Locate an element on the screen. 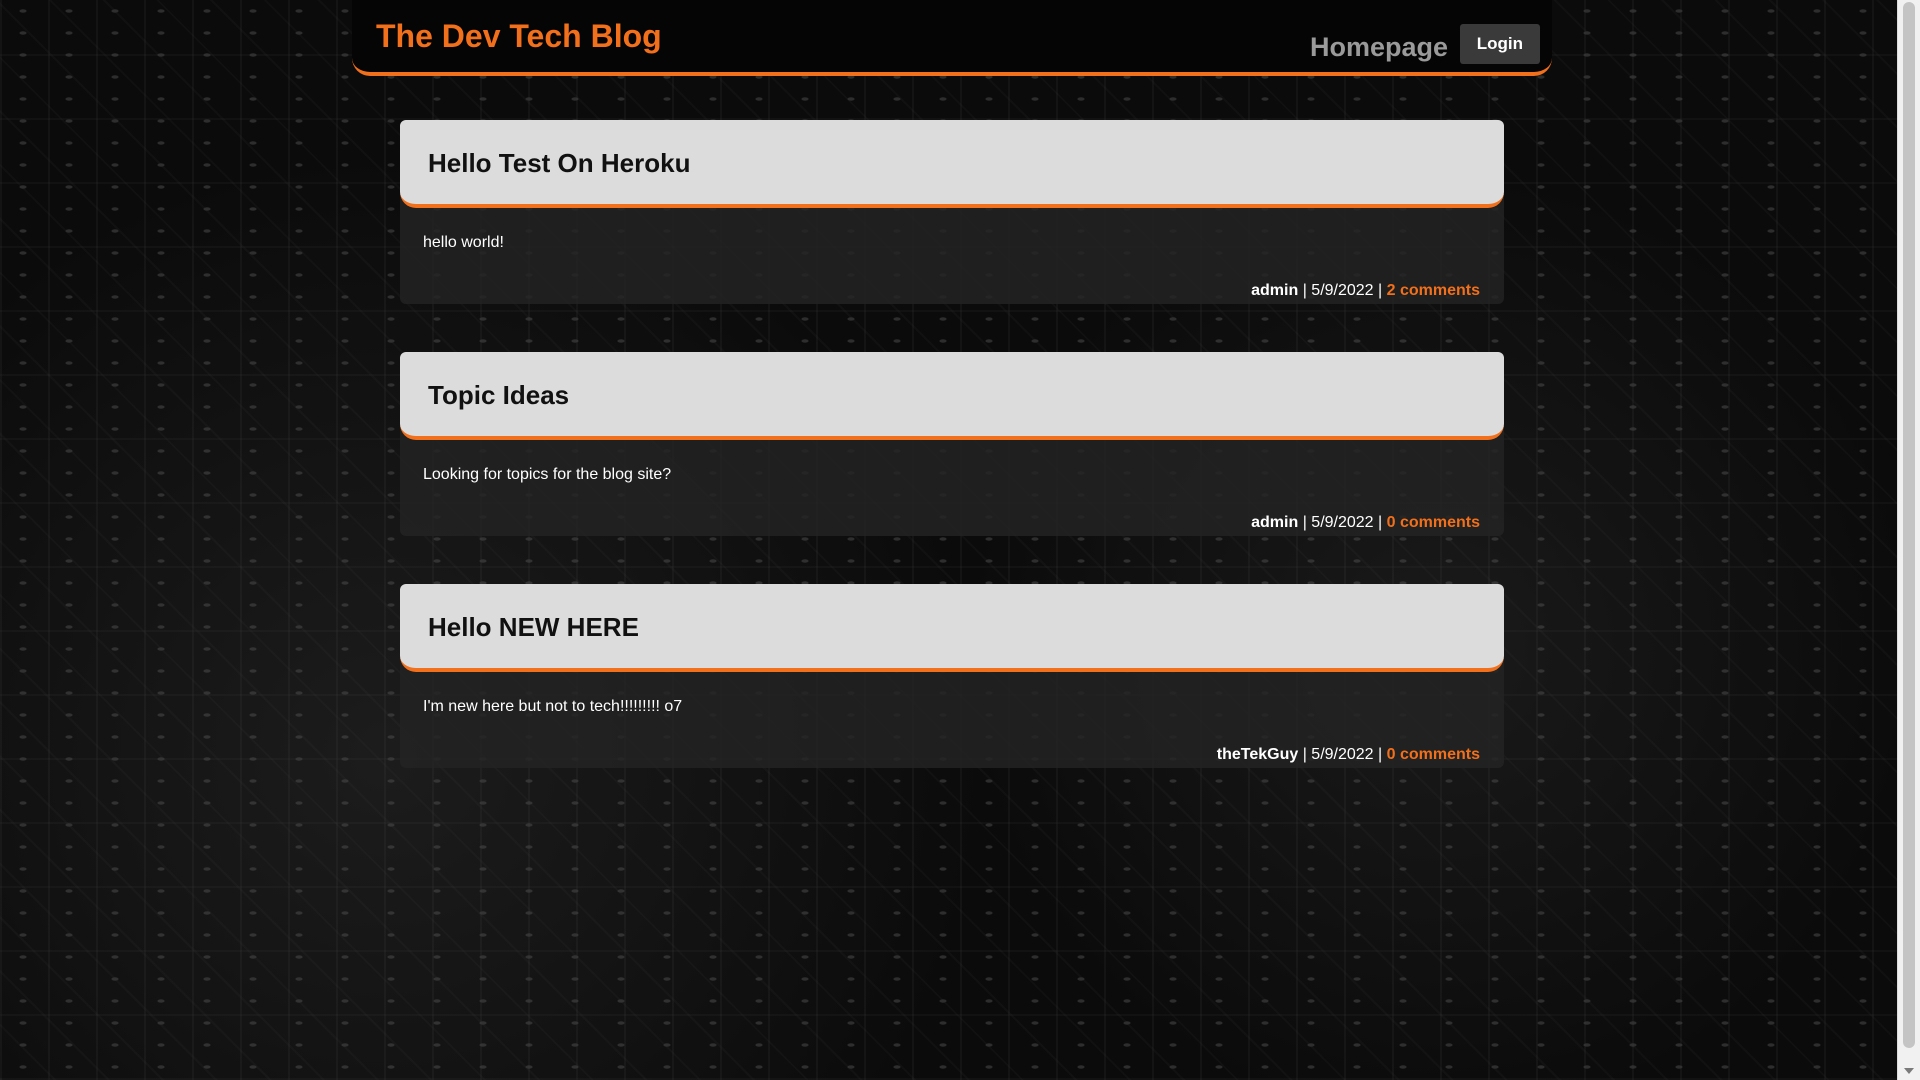 This screenshot has width=1920, height=1080. post-header: Hello NEW HERE is located at coordinates (952, 628).